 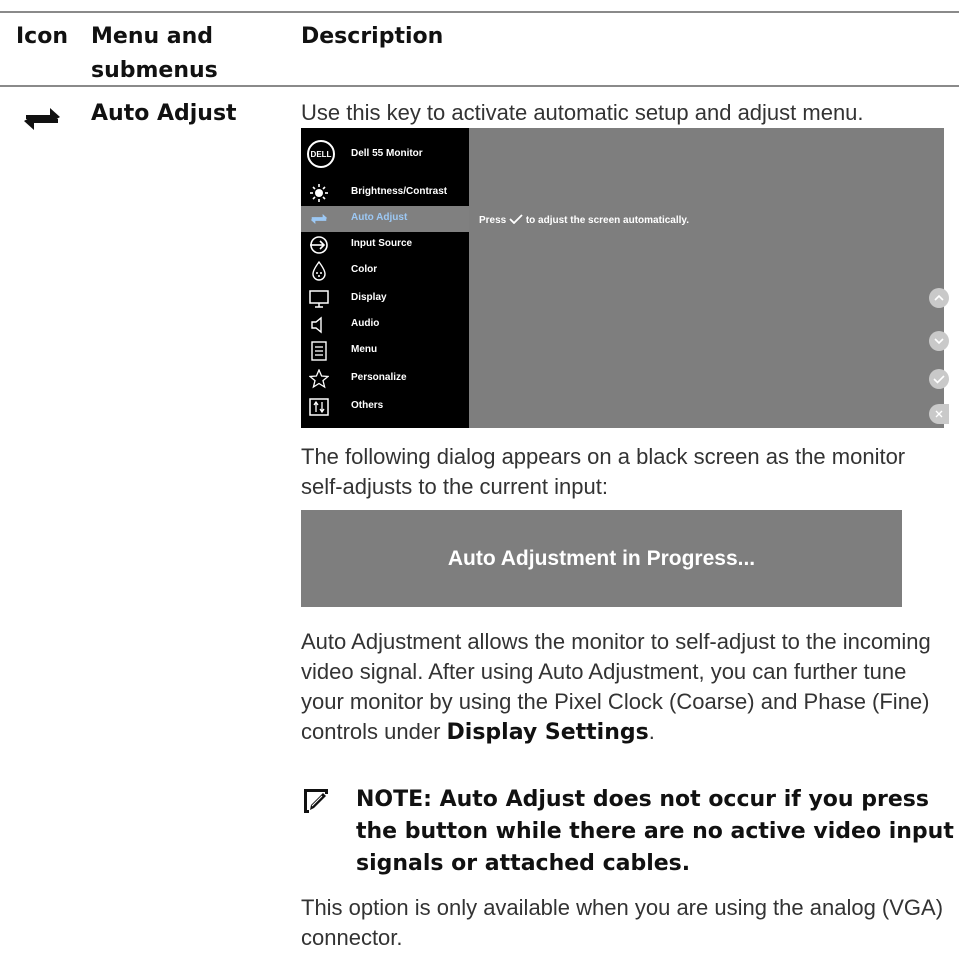 What do you see at coordinates (319, 193) in the screenshot?
I see `brightness-icon` at bounding box center [319, 193].